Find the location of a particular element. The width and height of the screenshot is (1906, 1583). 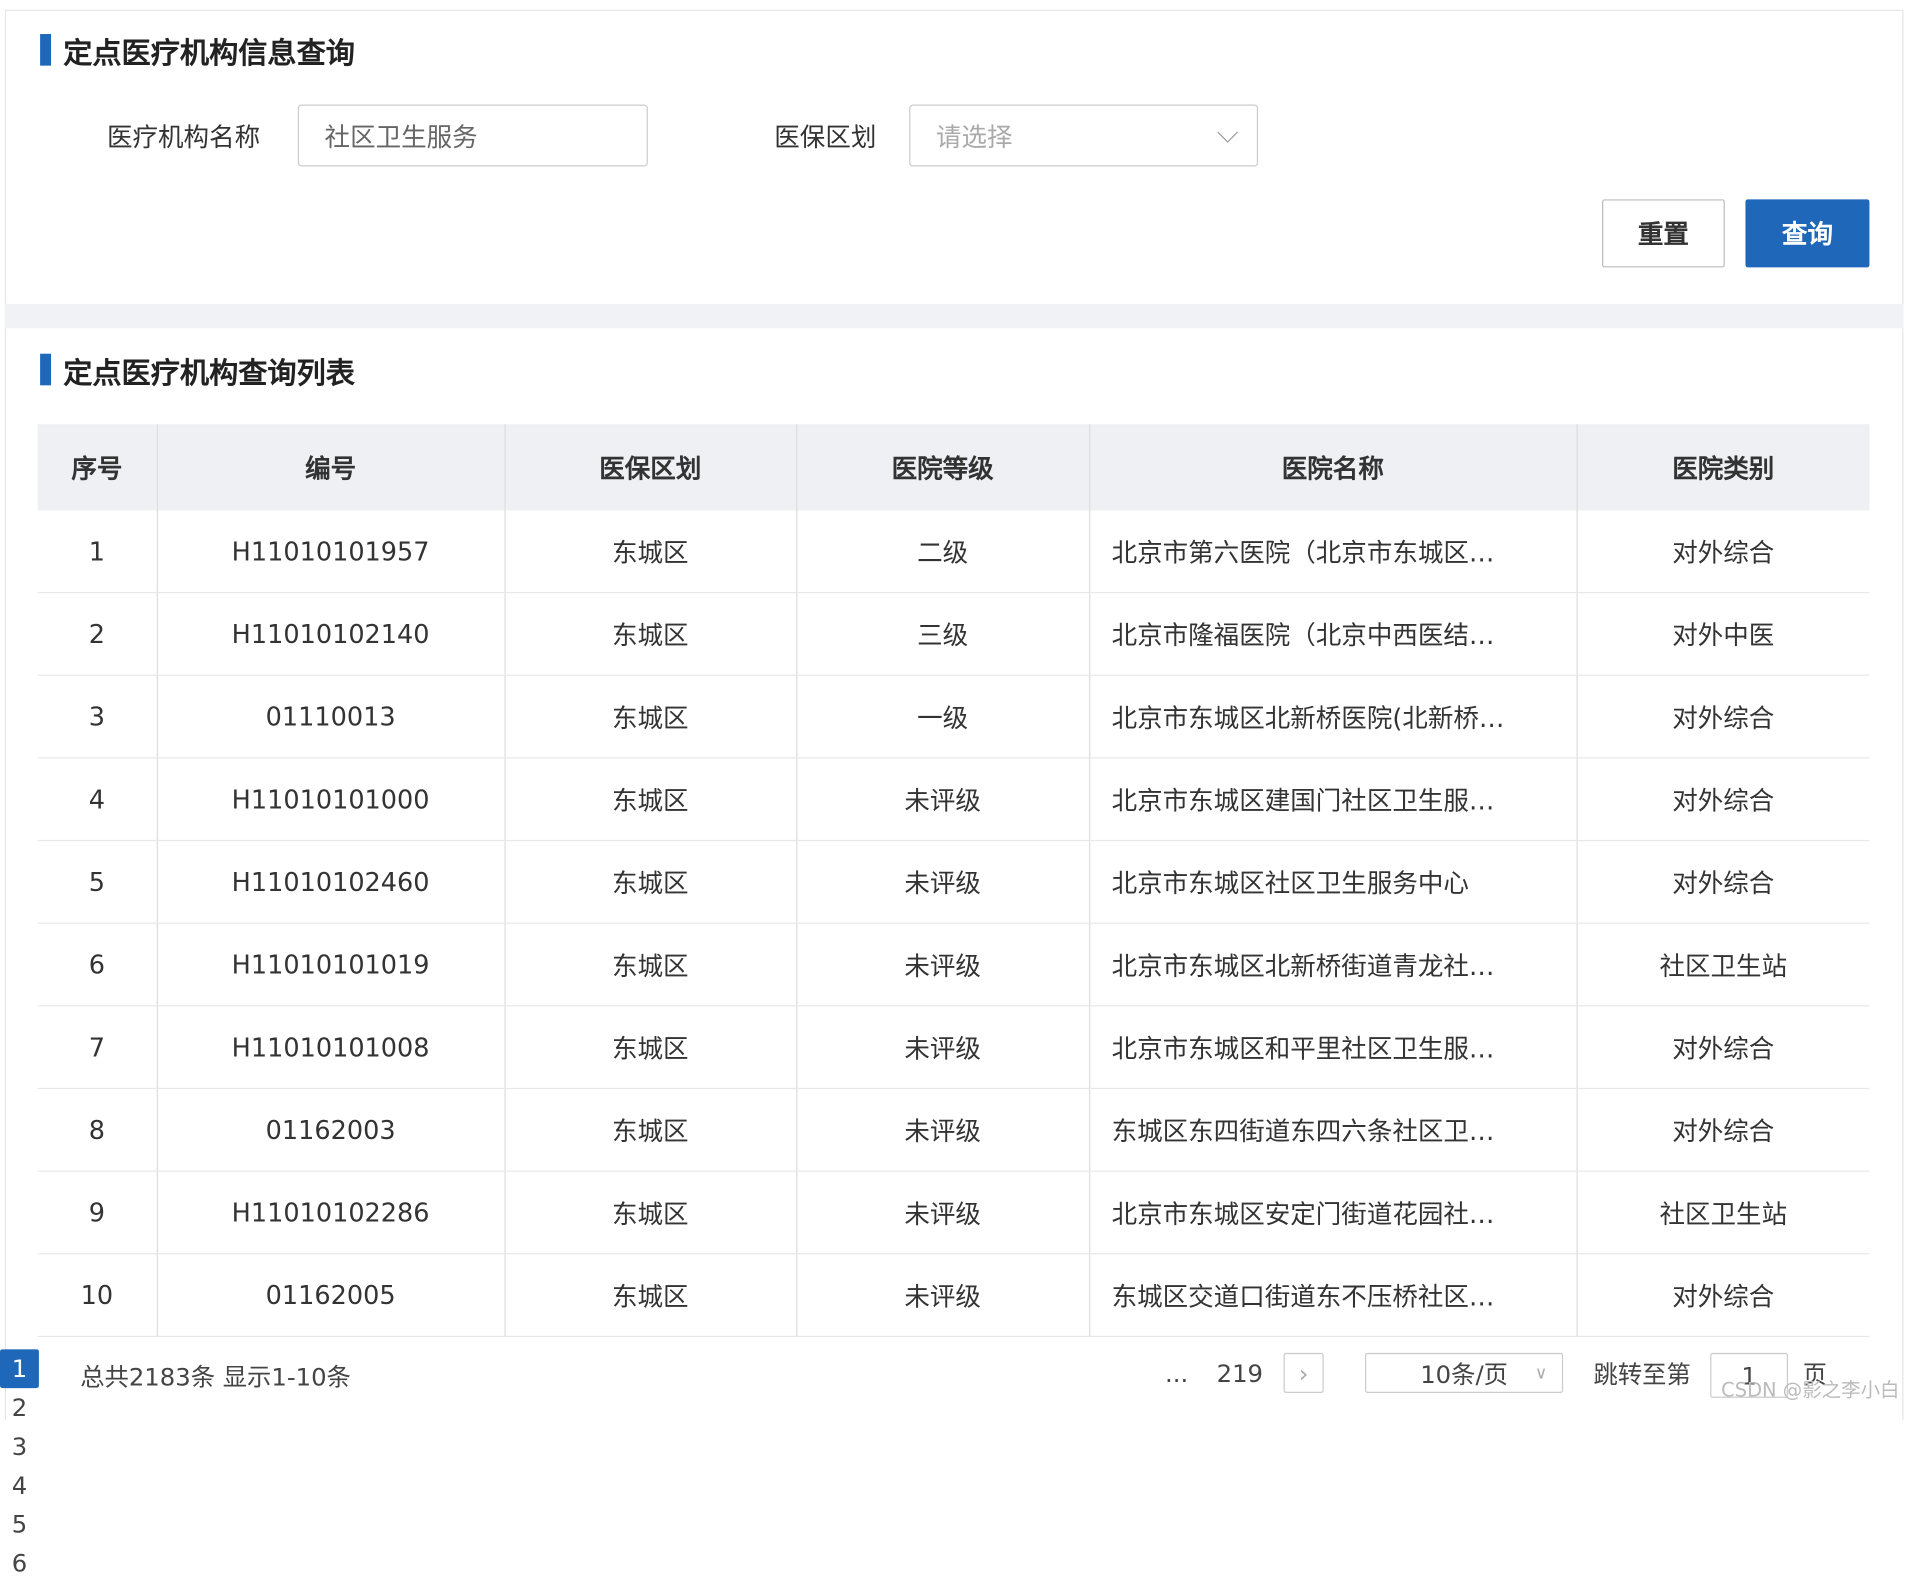

watermark: CSDN @影之李小白 is located at coordinates (1810, 1390).